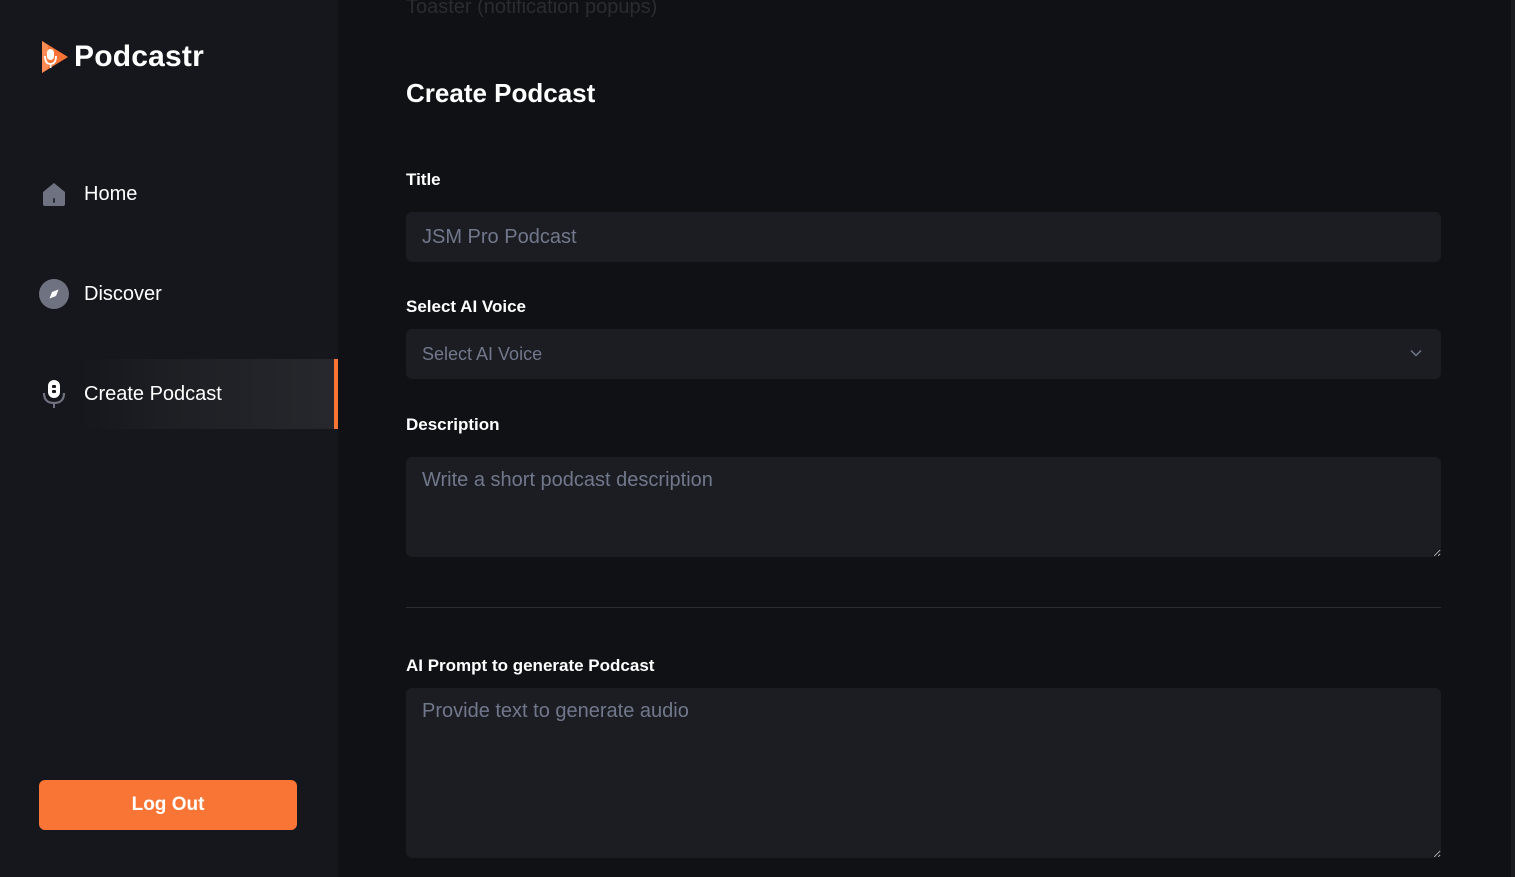 The height and width of the screenshot is (877, 1515). I want to click on title-input, so click(923, 237).